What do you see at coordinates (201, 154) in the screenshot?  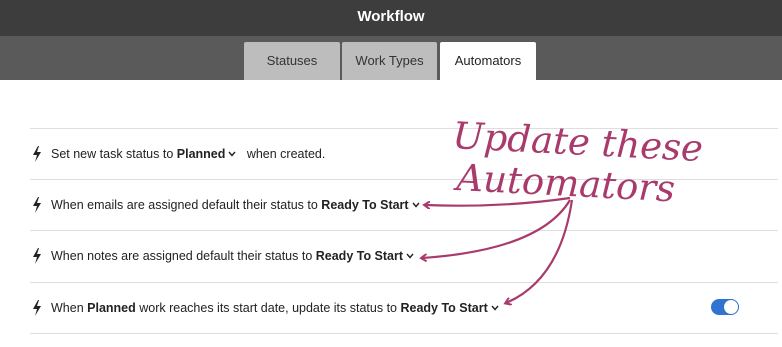 I see `status-dropdown-value: Planned` at bounding box center [201, 154].